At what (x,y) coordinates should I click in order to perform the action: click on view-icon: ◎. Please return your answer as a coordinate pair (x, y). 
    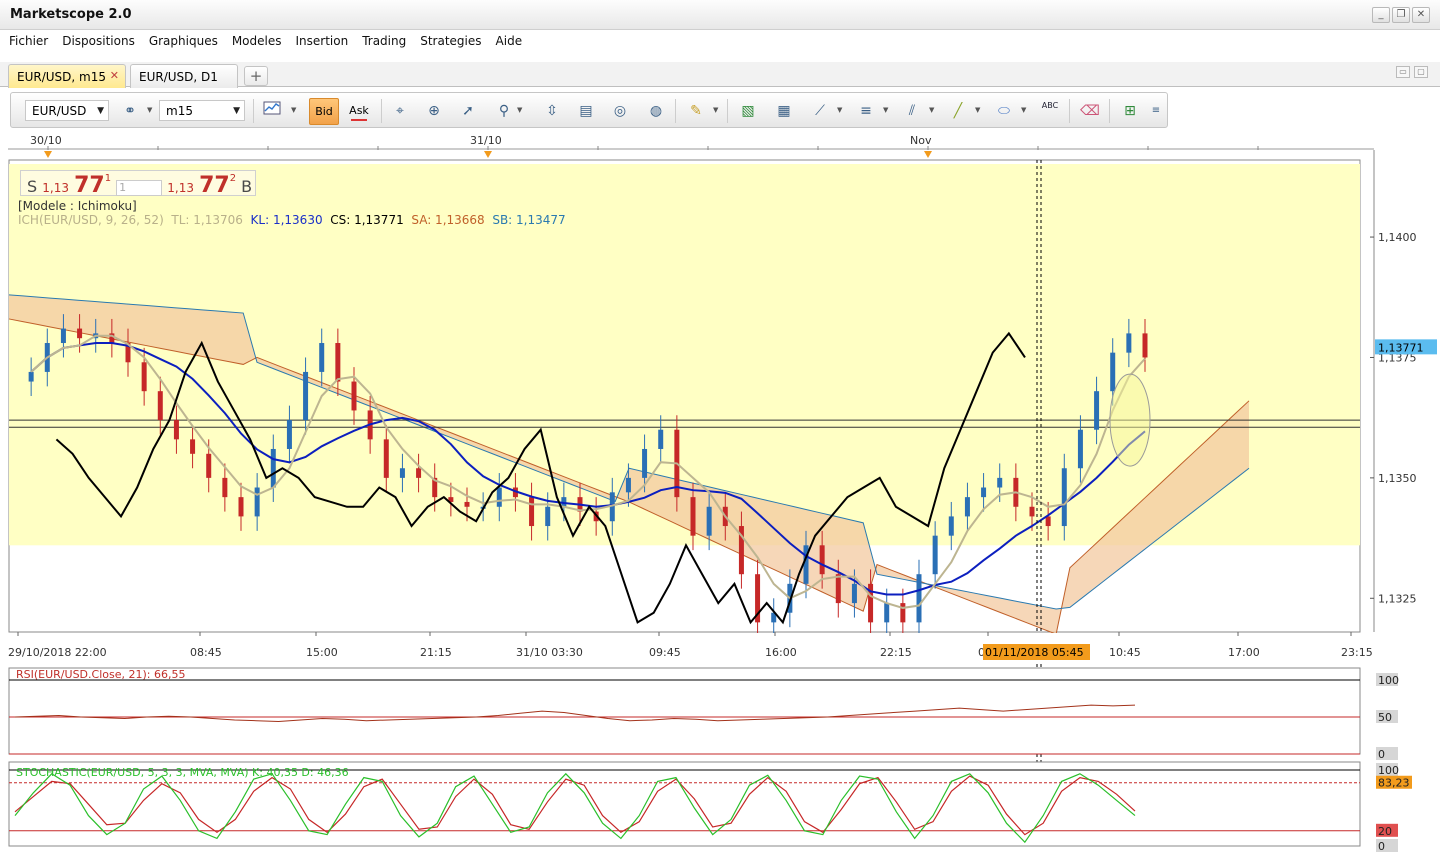
    Looking at the image, I should click on (620, 111).